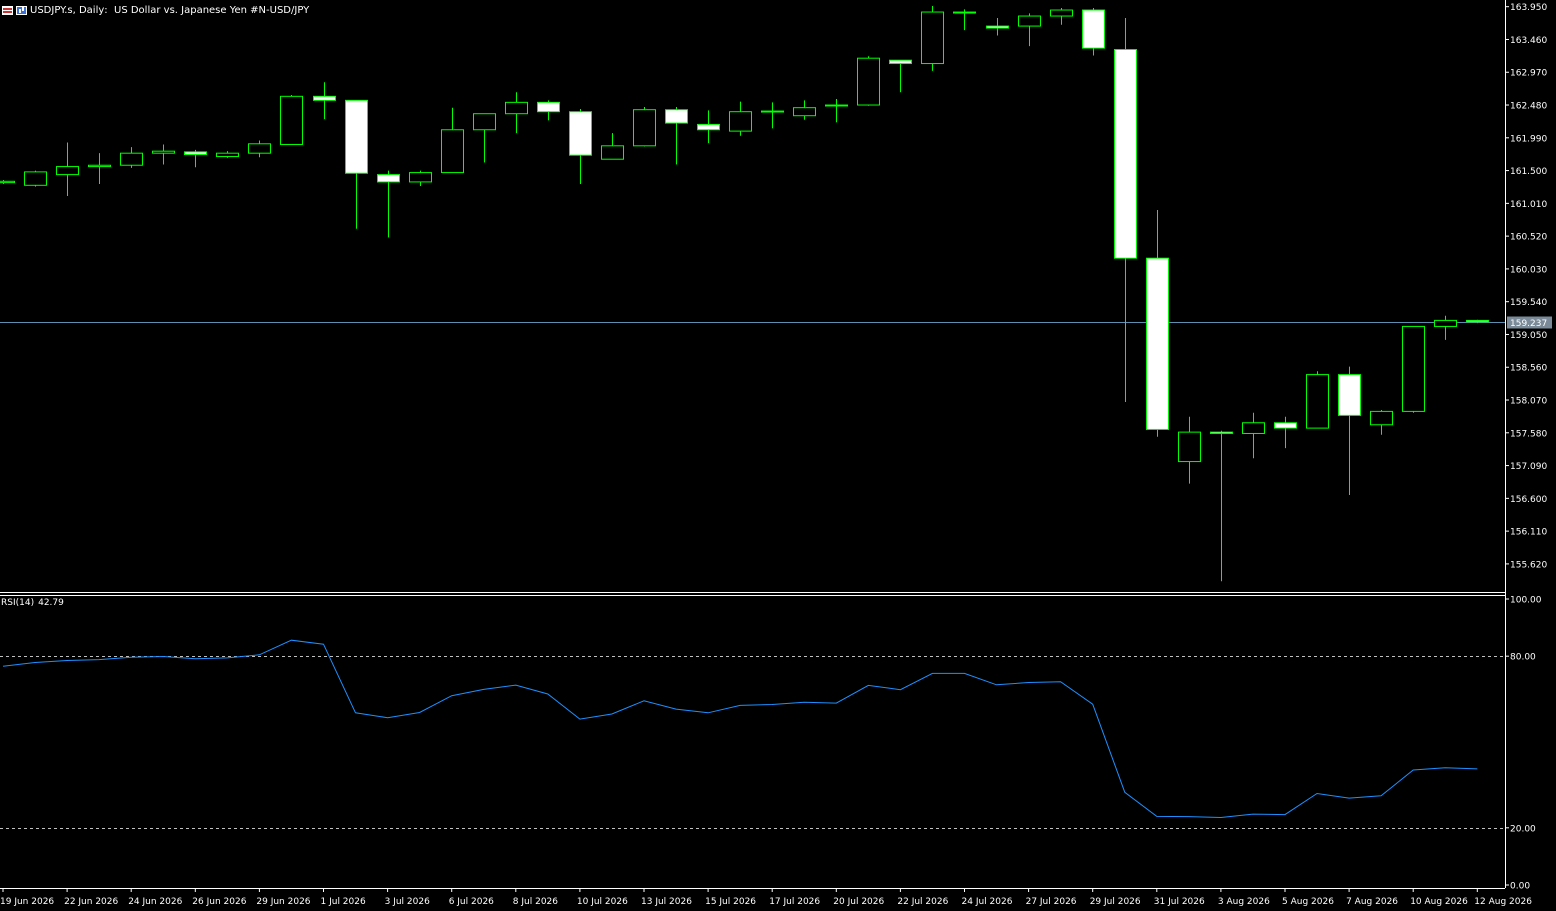  I want to click on rsi-indicator-label: RSI(14) 42.79, so click(34, 603).